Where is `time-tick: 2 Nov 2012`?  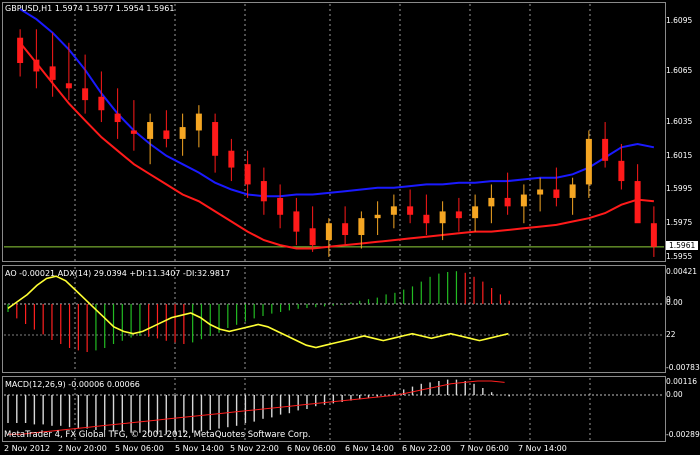 time-tick: 2 Nov 2012 is located at coordinates (27, 448).